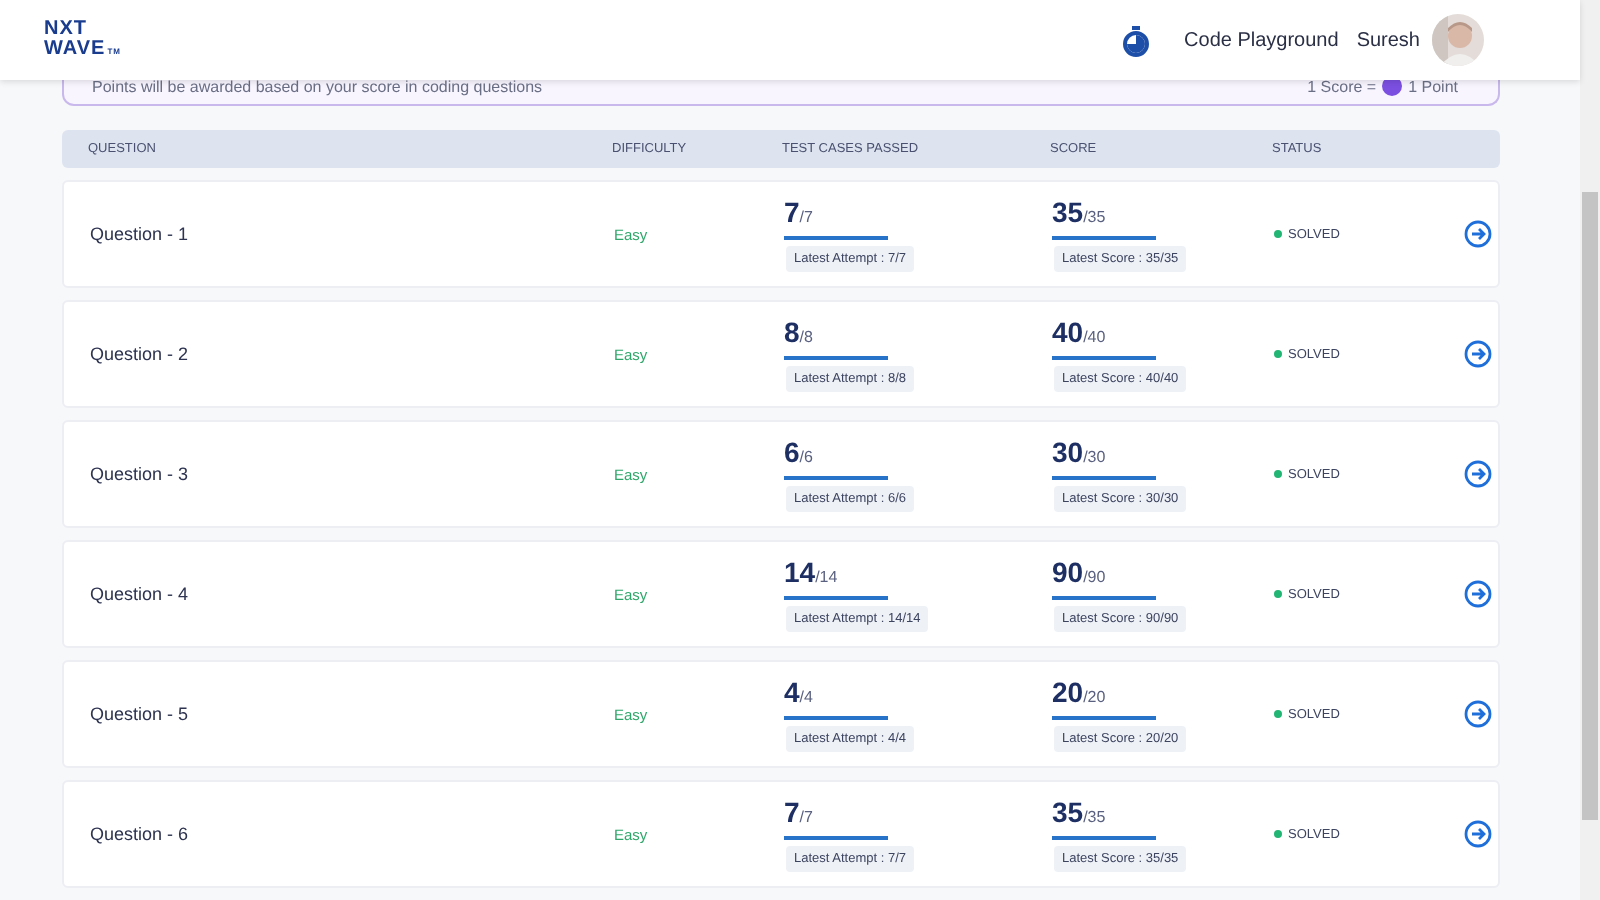 This screenshot has width=1600, height=900. I want to click on question-title: Question - 5, so click(140, 714).